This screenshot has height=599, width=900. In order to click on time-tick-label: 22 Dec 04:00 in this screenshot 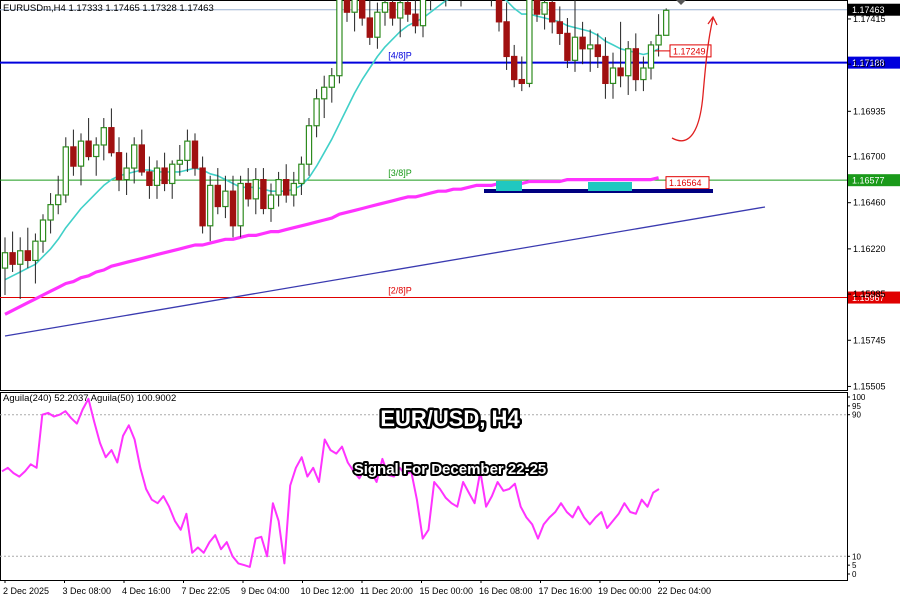, I will do `click(685, 591)`.